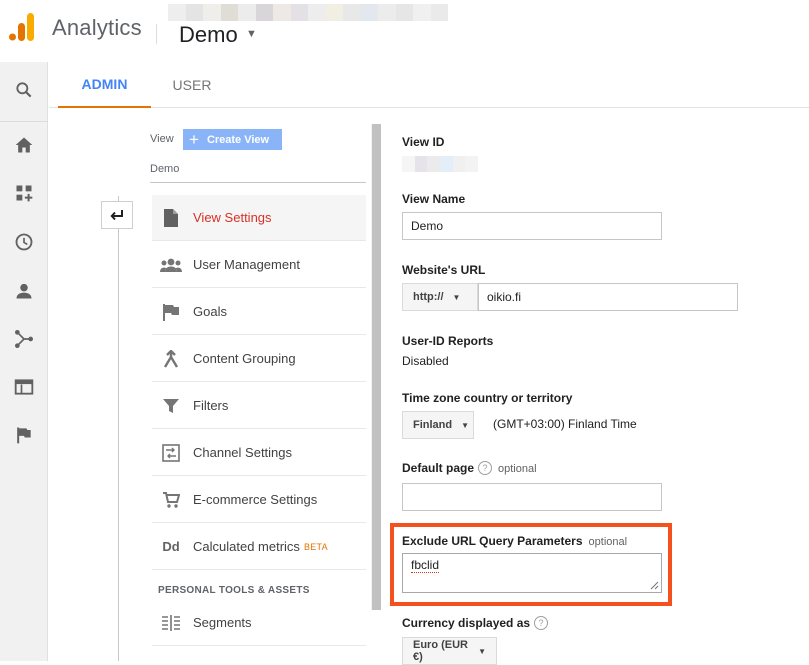  What do you see at coordinates (425, 361) in the screenshot?
I see `user-id-reports-value: Disabled` at bounding box center [425, 361].